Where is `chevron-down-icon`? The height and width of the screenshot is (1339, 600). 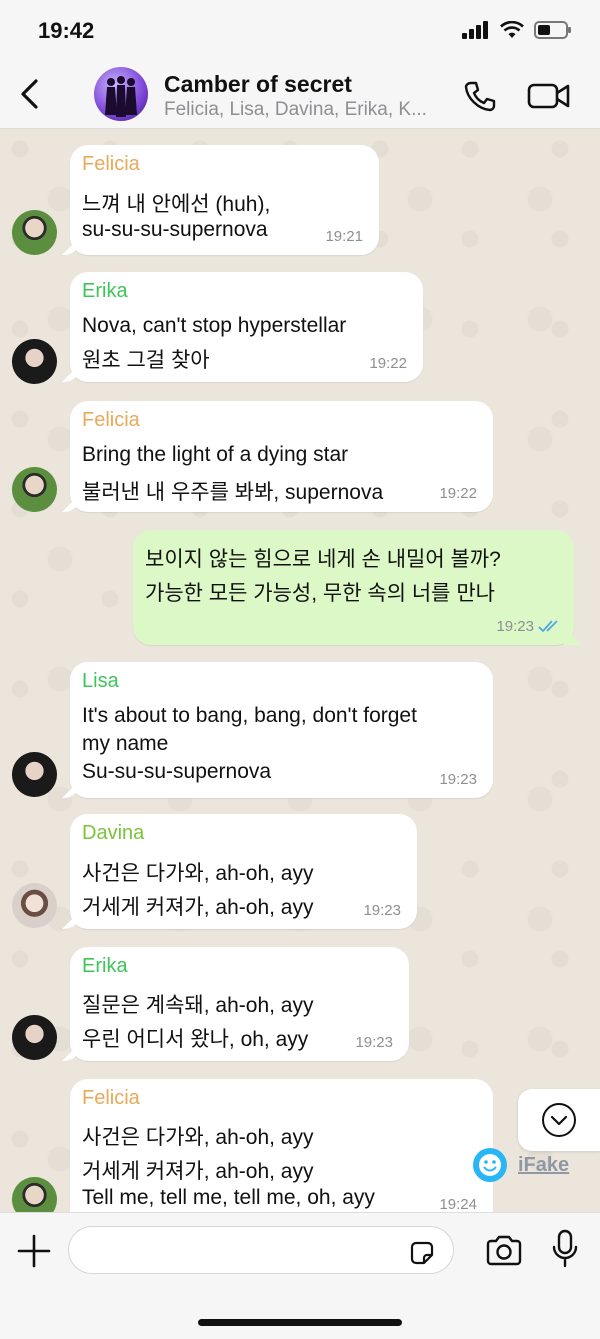
chevron-down-icon is located at coordinates (559, 1120).